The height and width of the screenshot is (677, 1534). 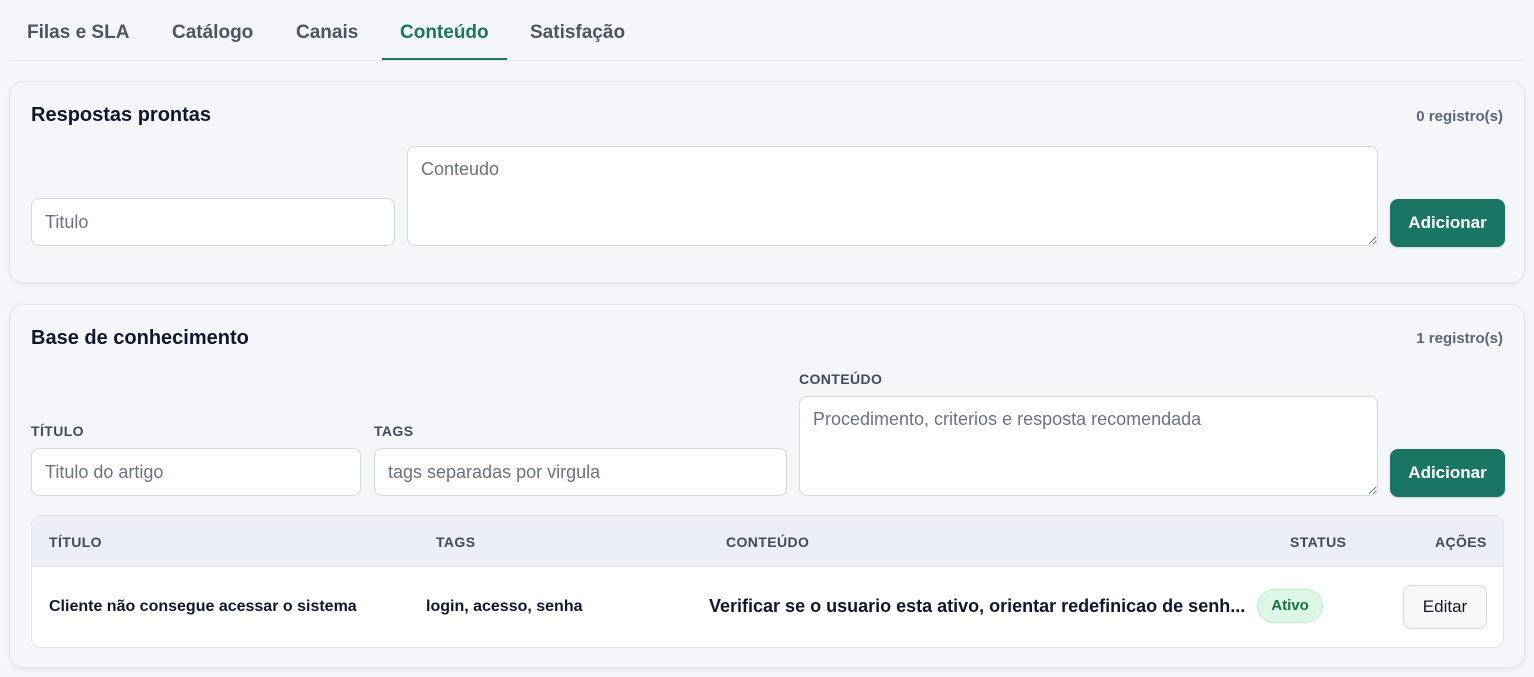 I want to click on artigo-titulo-input, so click(x=196, y=472).